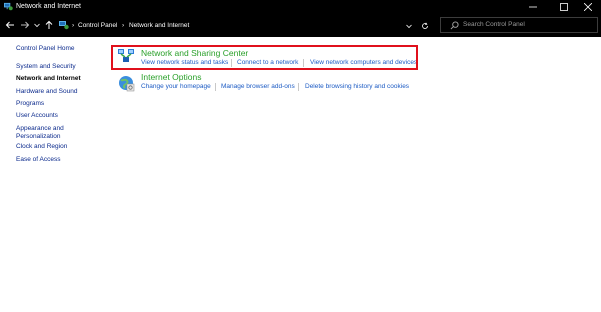 Image resolution: width=601 pixels, height=312 pixels. Describe the element at coordinates (176, 87) in the screenshot. I see `link-change-homepage: Change your homepage` at that location.